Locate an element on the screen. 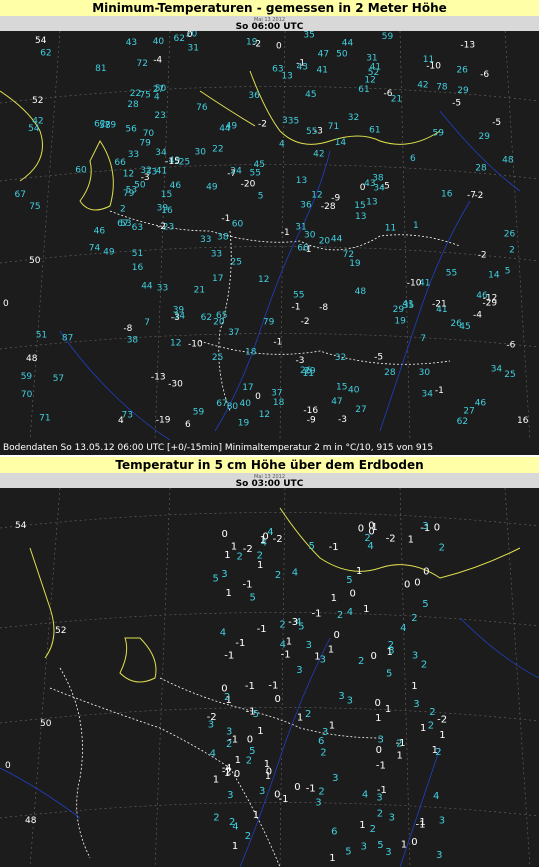  station-value: -6 is located at coordinates (510, 346).